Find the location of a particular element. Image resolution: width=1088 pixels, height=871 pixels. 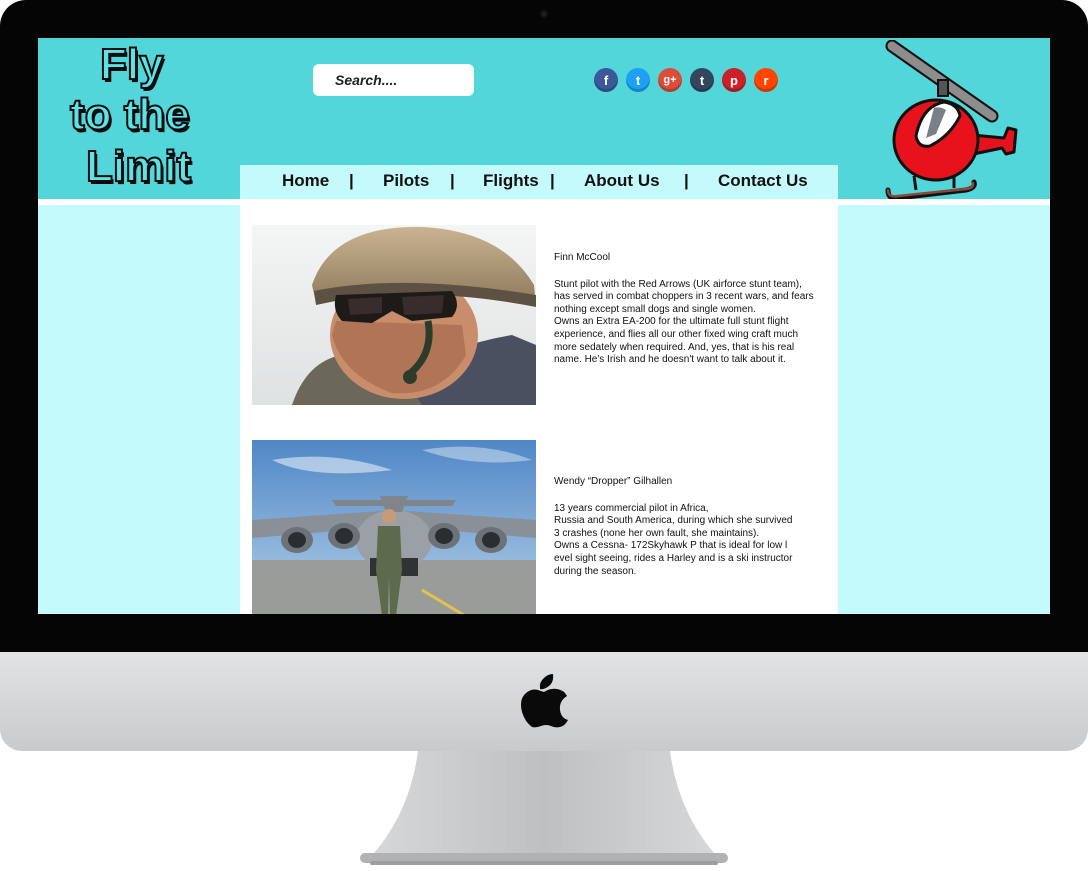

pinterest-glyph: p is located at coordinates (734, 80).